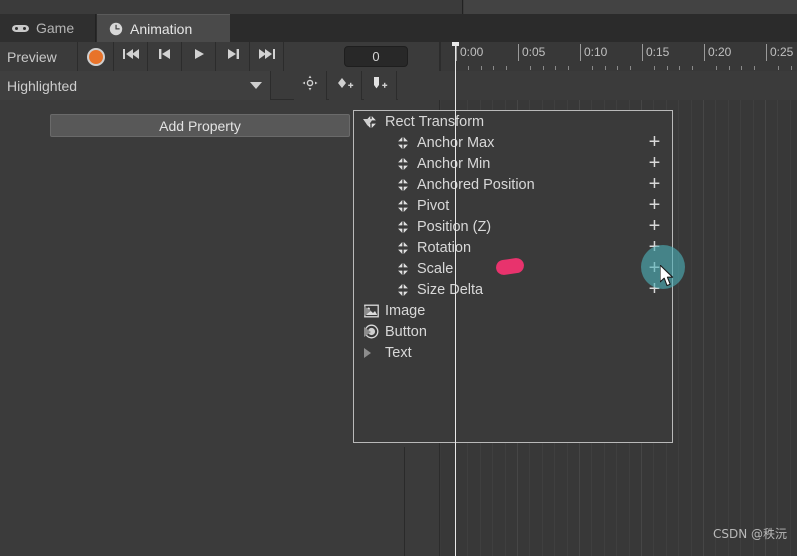 The image size is (797, 556). I want to click on clip-selector-label: Highlighted, so click(42, 85).